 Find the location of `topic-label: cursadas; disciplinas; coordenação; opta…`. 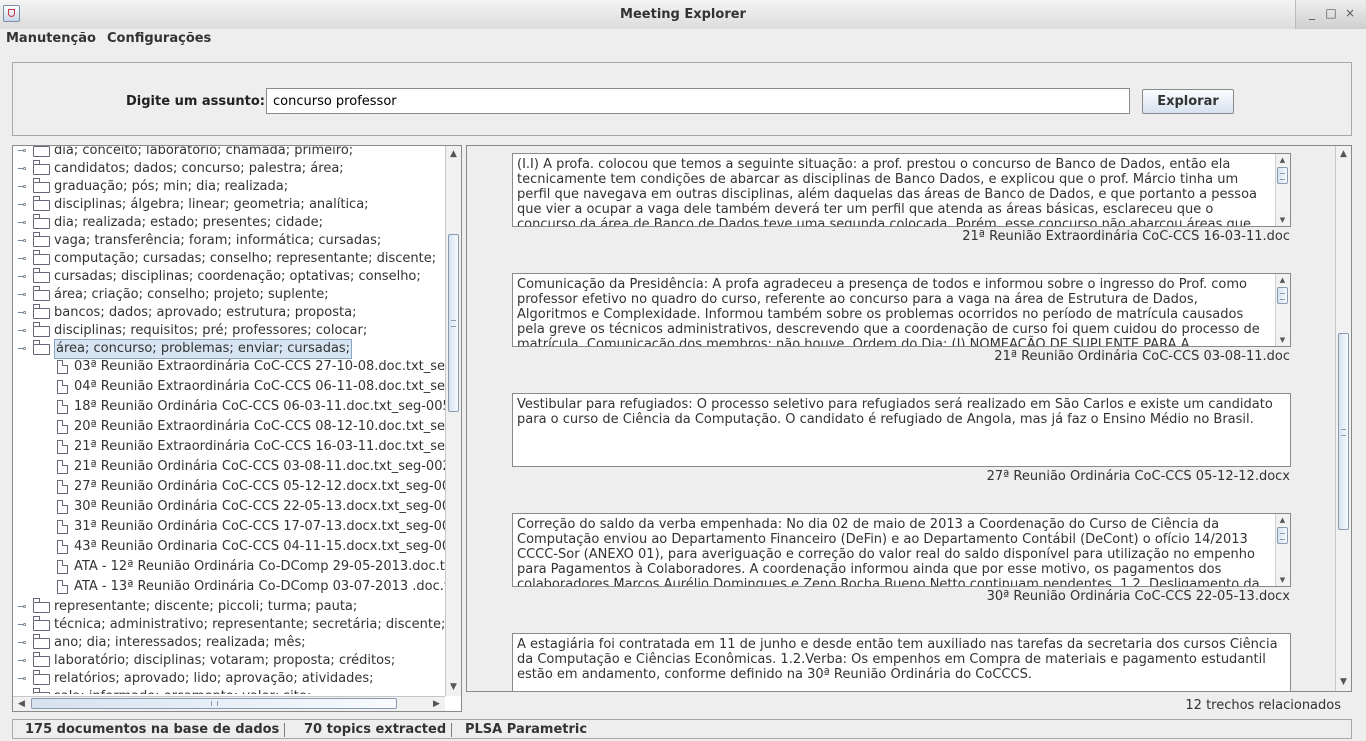

topic-label: cursadas; disciplinas; coordenação; opta… is located at coordinates (237, 276).